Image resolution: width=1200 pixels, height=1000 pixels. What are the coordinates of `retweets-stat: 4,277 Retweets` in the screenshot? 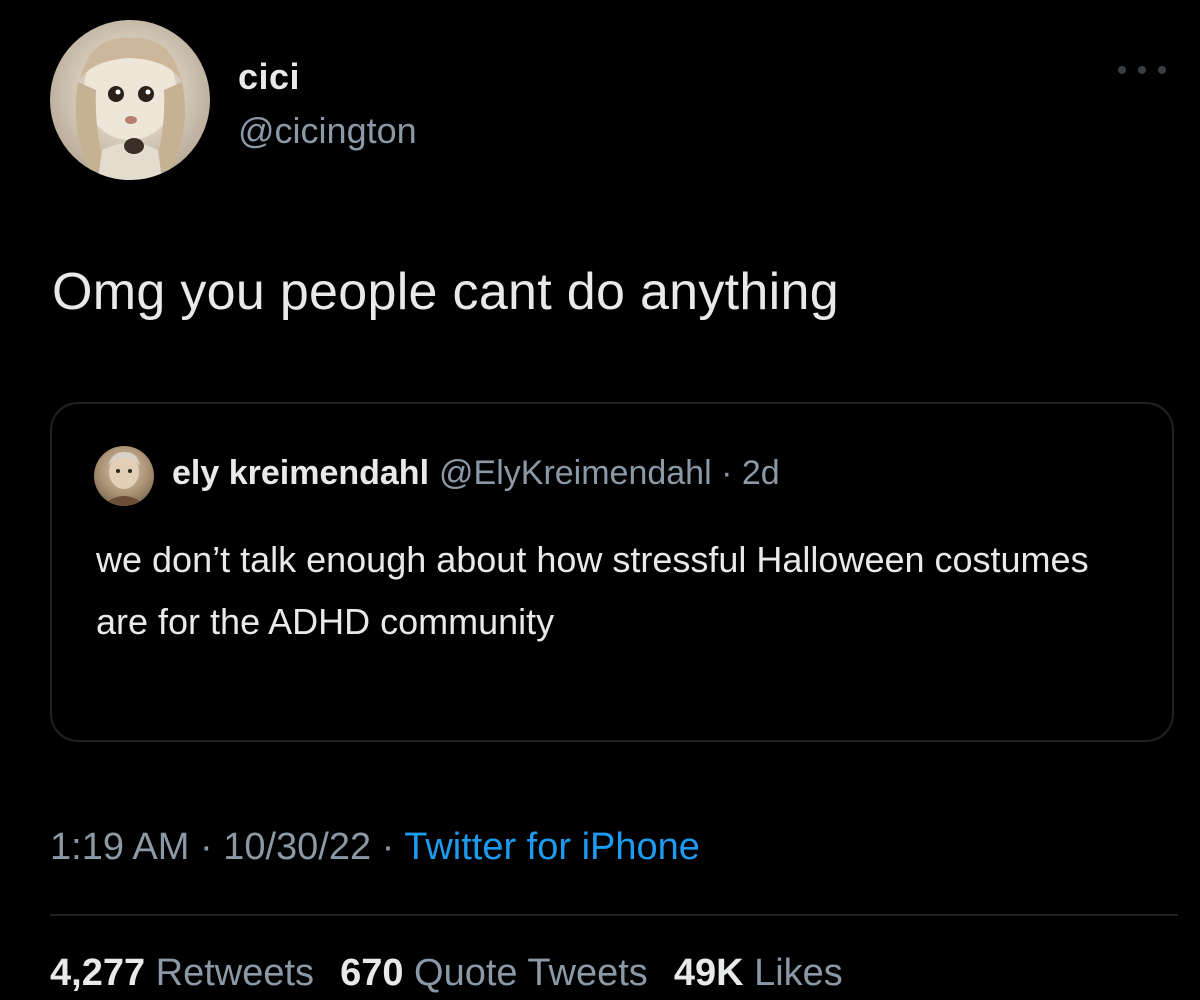 It's located at (182, 973).